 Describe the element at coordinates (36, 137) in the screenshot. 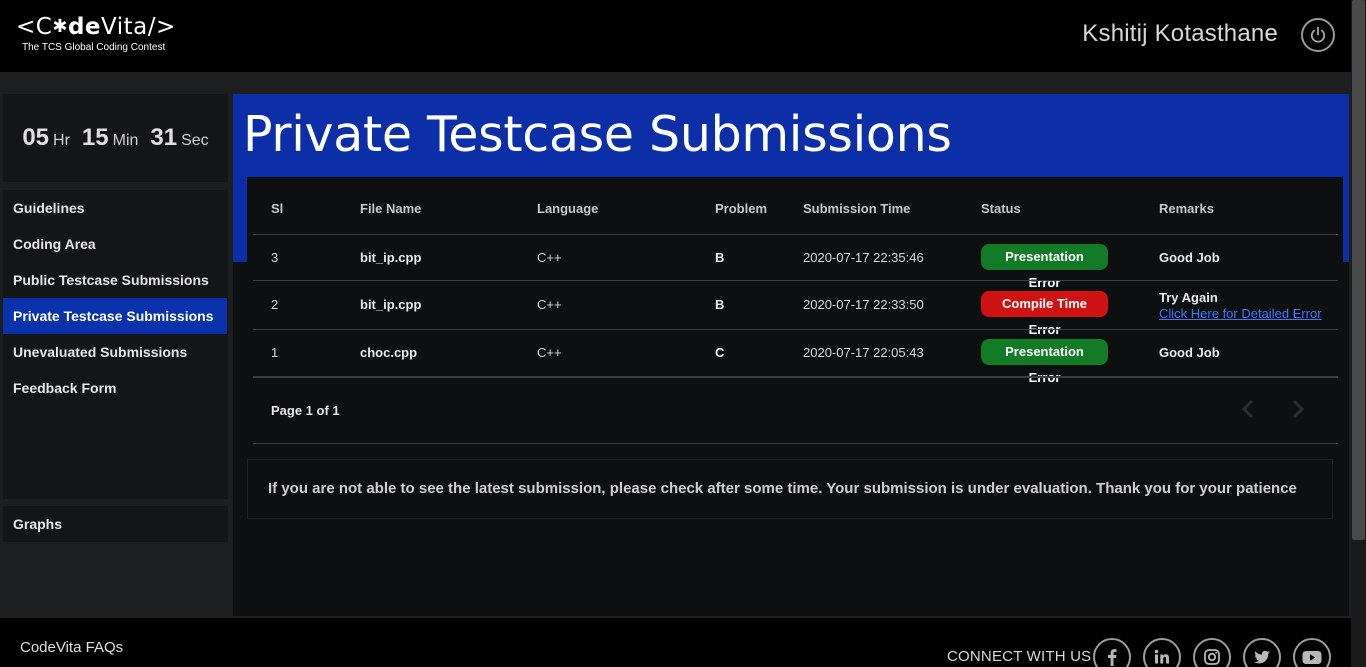

I see `timer-hours: 05` at that location.